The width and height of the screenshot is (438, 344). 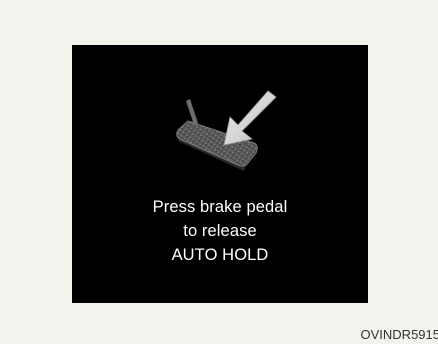 I want to click on message-line-1: Press brake pedal, so click(x=220, y=207).